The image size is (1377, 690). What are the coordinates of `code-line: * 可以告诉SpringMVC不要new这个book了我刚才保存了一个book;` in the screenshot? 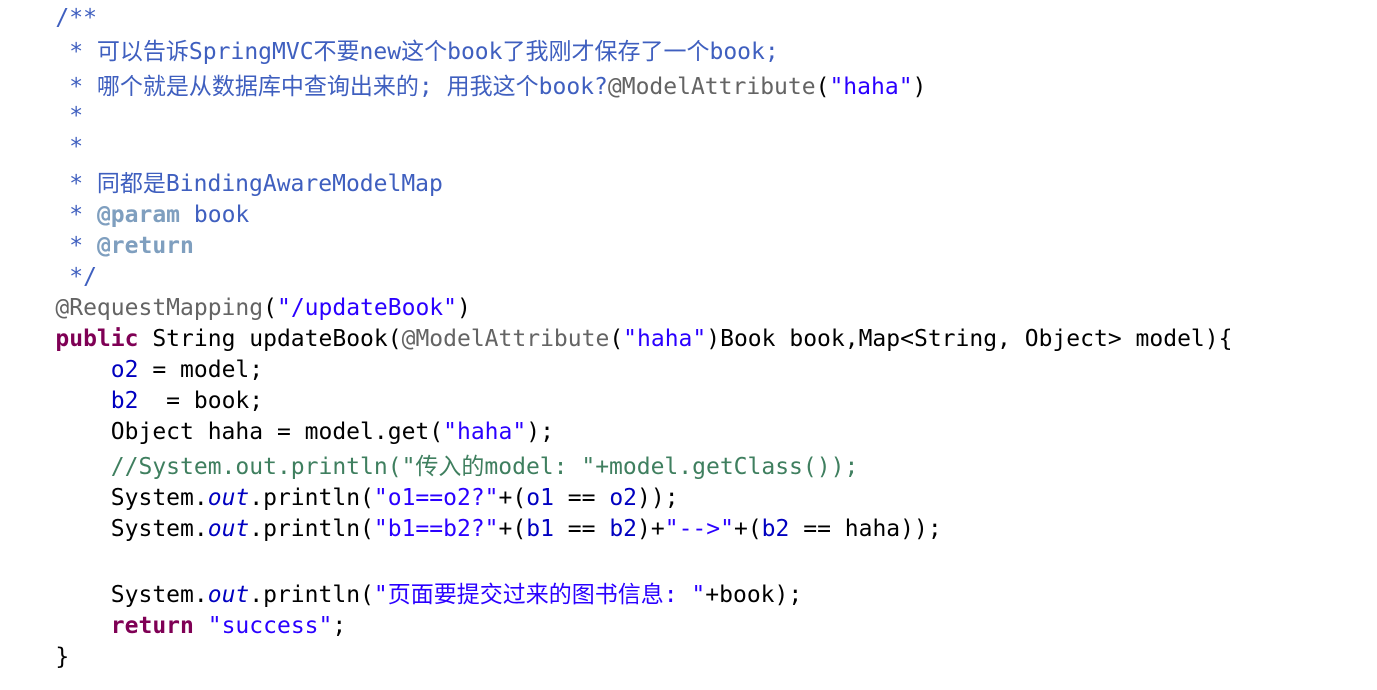 It's located at (389, 52).